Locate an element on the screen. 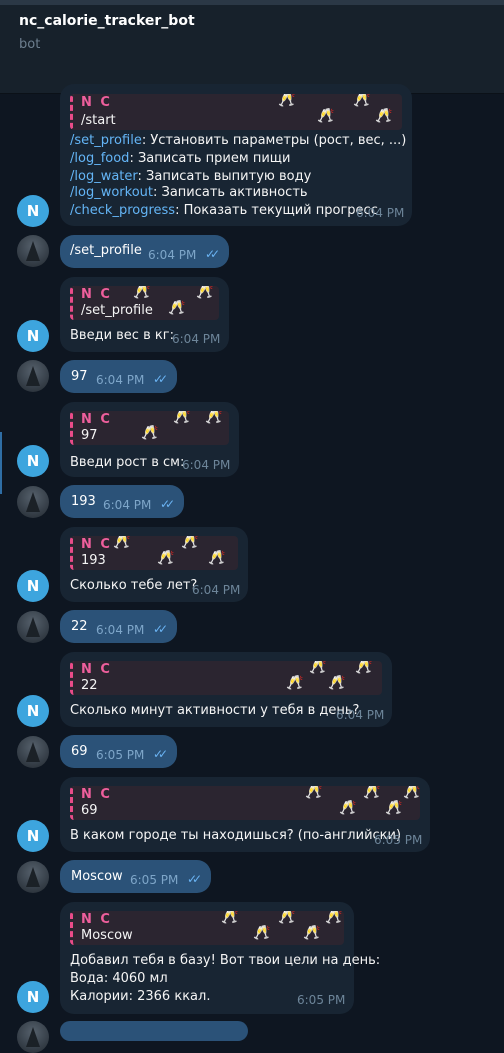 Image resolution: width=504 pixels, height=1053 pixels. reply-quote: N C Moscow 🥂 🥂 🥂 🥂 🥂 is located at coordinates (207, 928).